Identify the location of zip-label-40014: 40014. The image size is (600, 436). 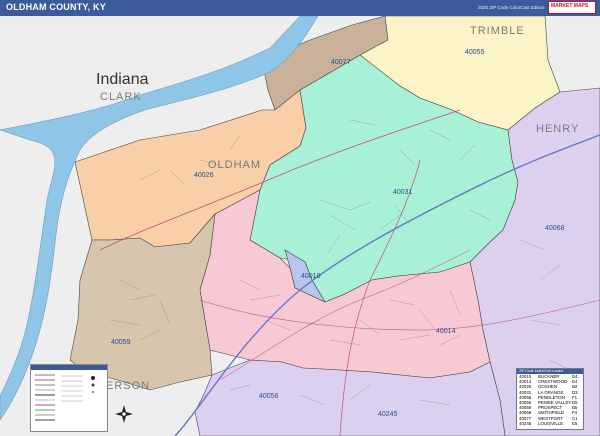
(446, 331).